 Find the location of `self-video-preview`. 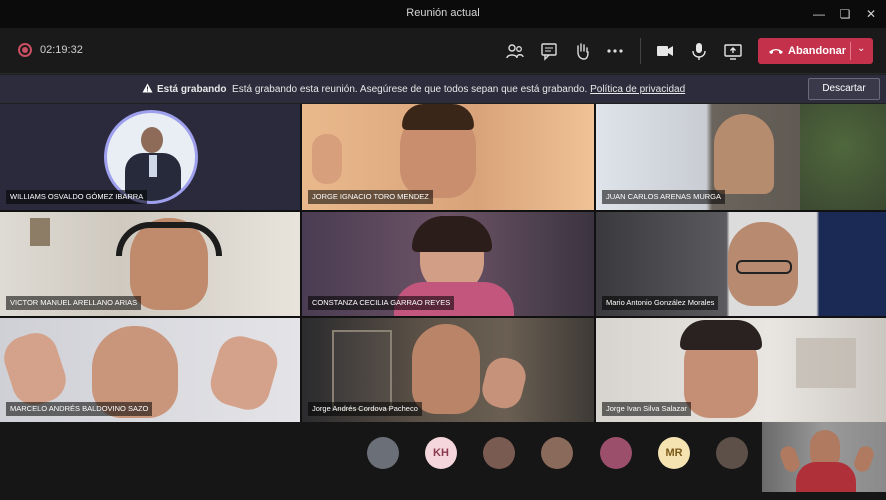

self-video-preview is located at coordinates (824, 457).